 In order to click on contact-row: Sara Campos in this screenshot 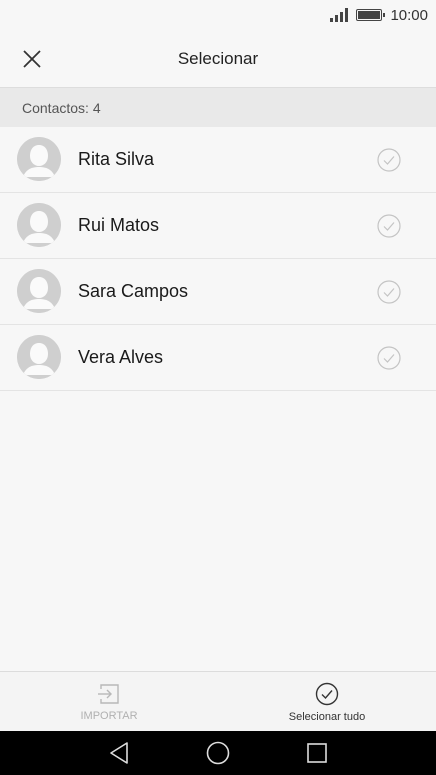, I will do `click(218, 292)`.